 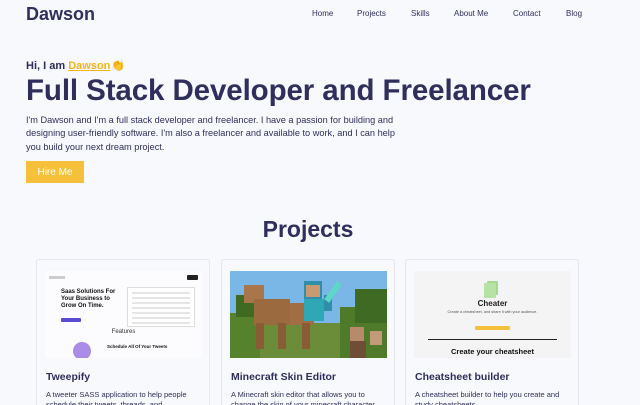 I want to click on nav-link-home: Home, so click(x=322, y=13).